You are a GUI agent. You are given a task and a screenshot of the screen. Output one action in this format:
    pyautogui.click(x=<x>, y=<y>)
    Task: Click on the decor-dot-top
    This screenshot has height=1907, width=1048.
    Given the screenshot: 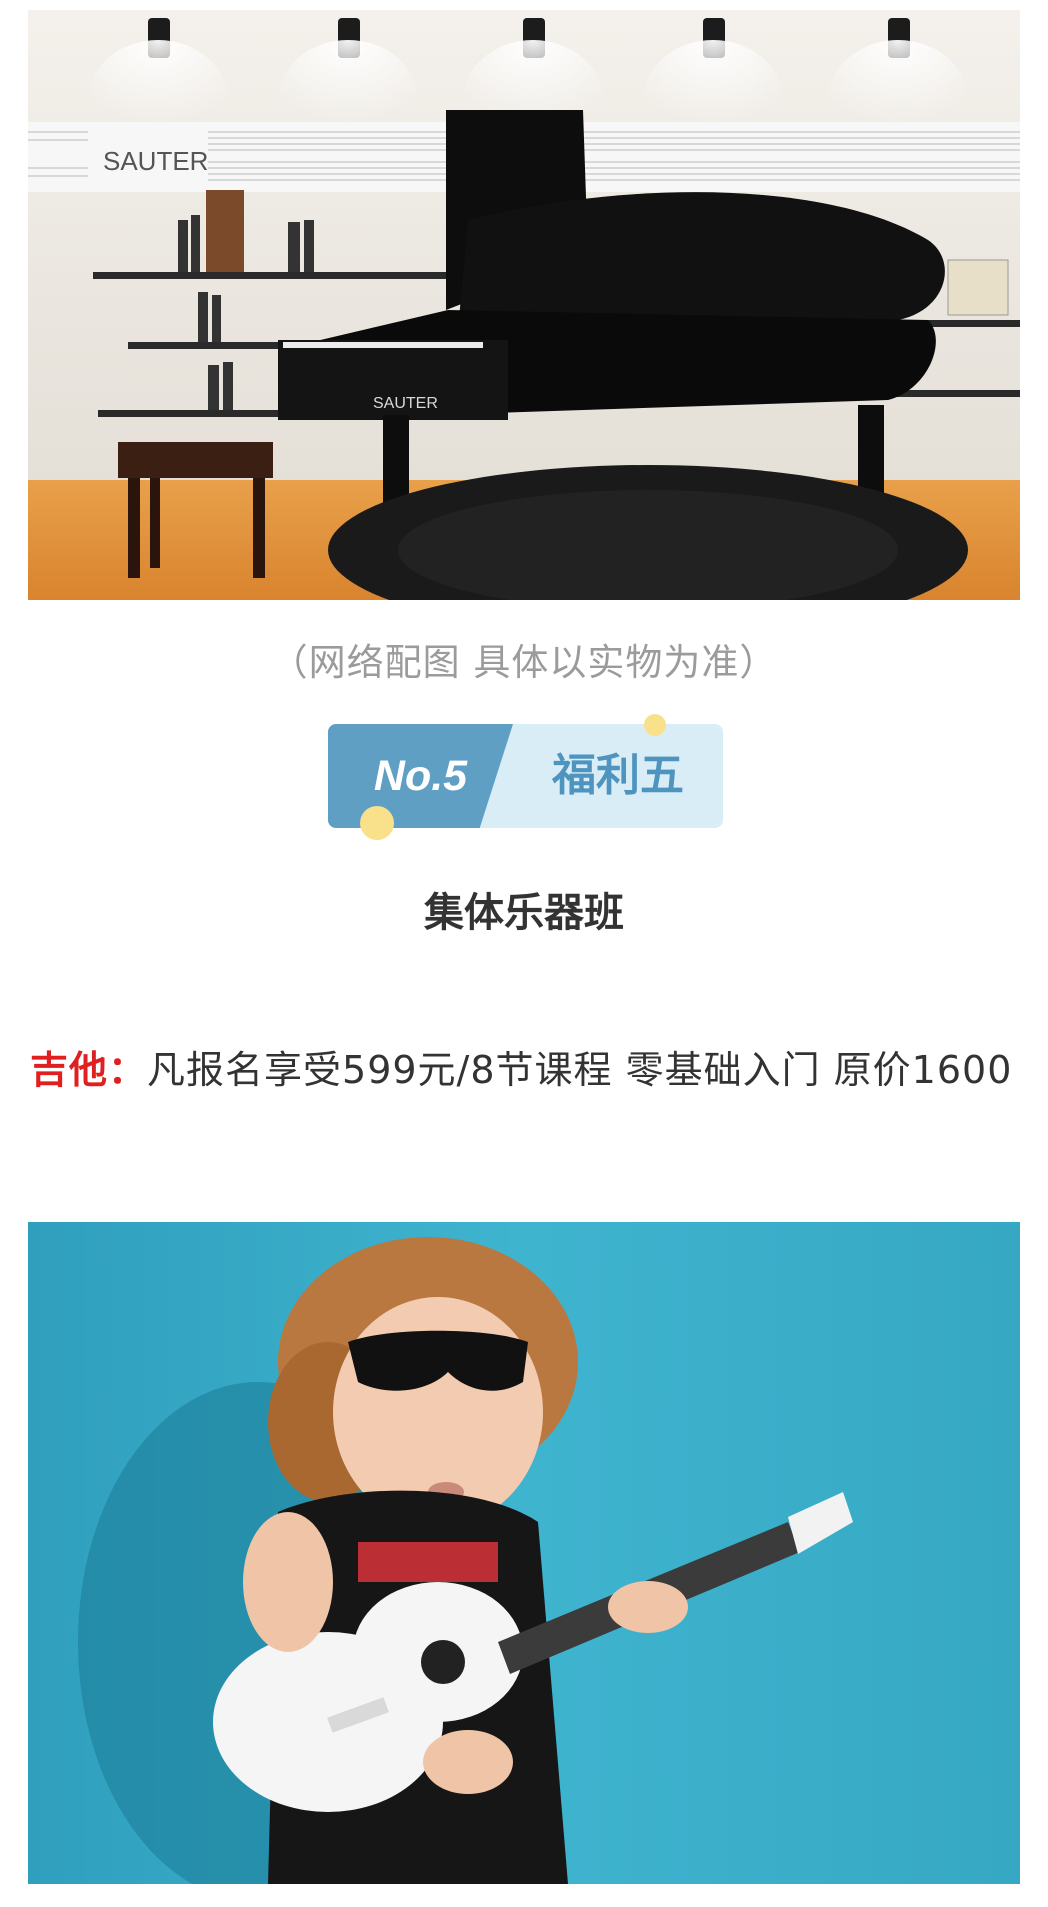 What is the action you would take?
    pyautogui.click(x=655, y=725)
    